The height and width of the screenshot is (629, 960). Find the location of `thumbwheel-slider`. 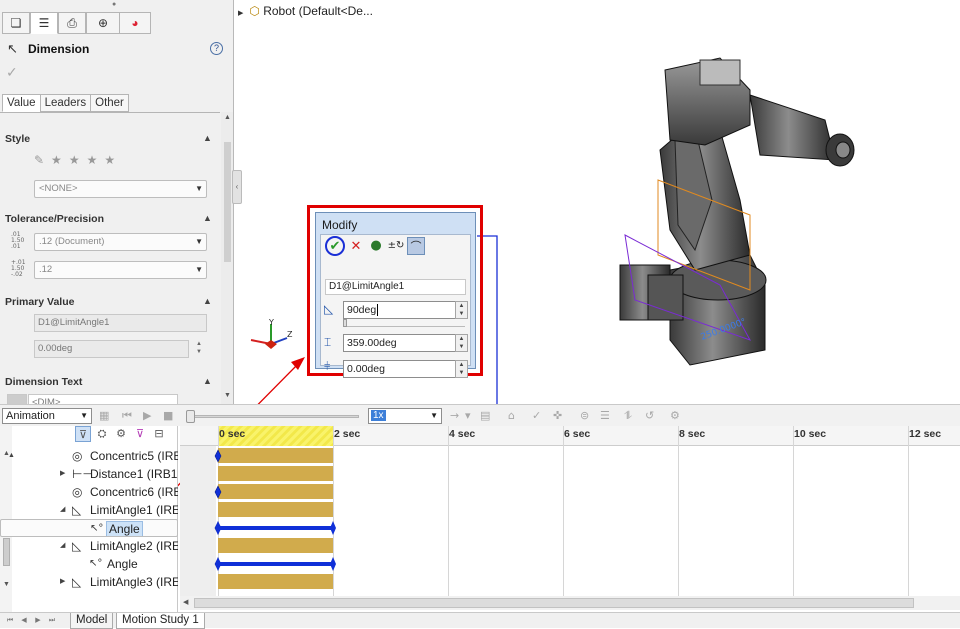

thumbwheel-slider is located at coordinates (404, 323).